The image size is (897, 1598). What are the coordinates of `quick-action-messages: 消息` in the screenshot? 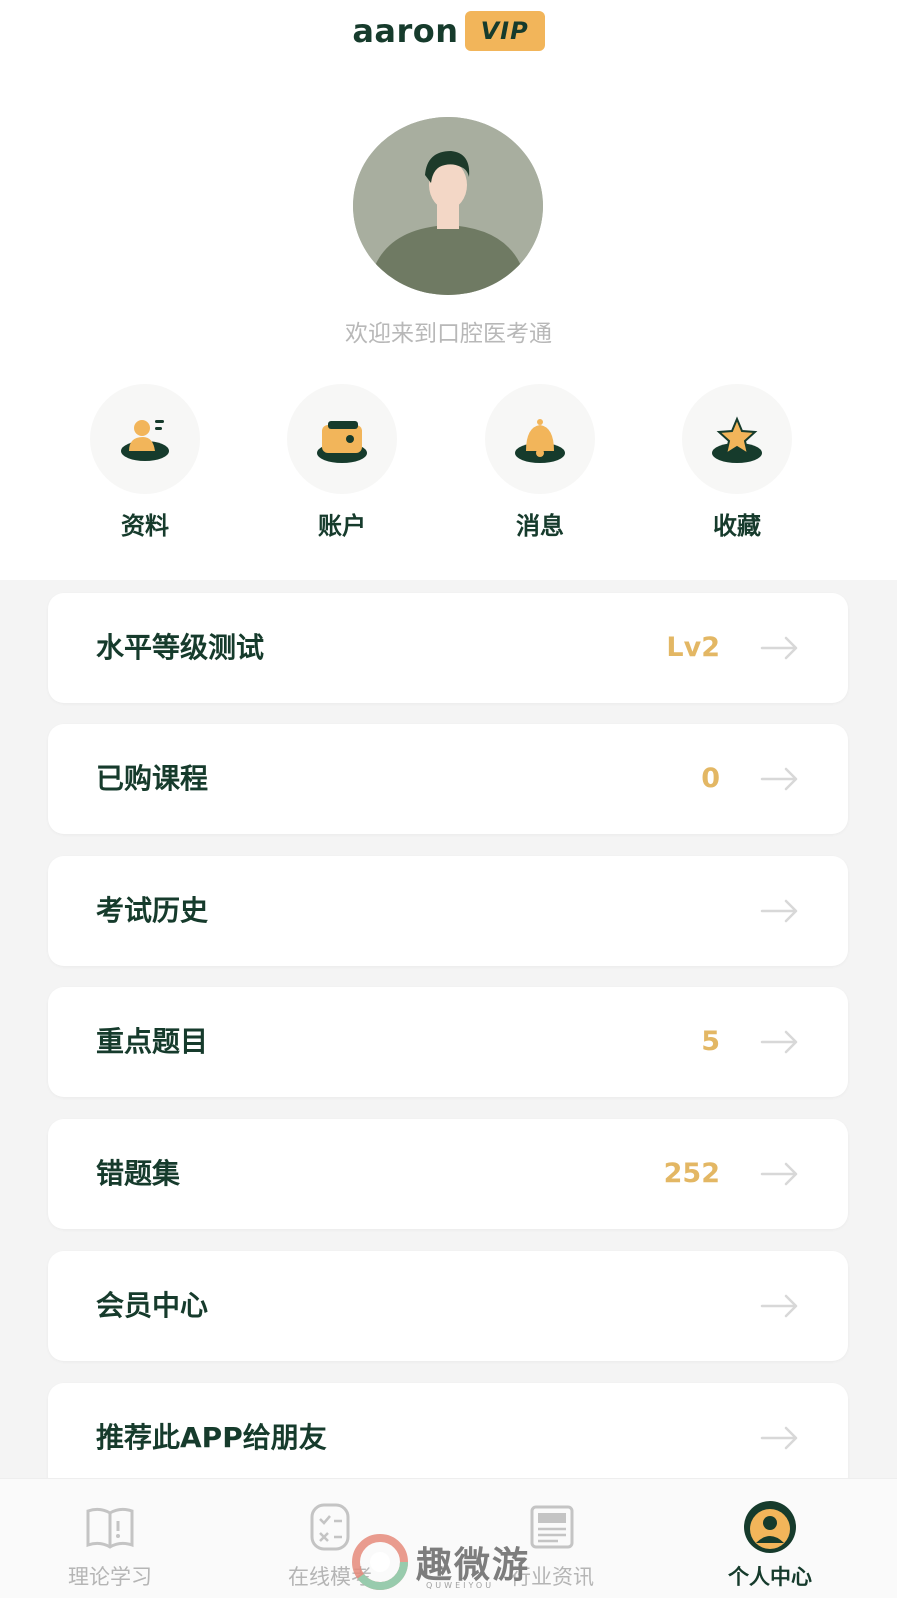 It's located at (540, 462).